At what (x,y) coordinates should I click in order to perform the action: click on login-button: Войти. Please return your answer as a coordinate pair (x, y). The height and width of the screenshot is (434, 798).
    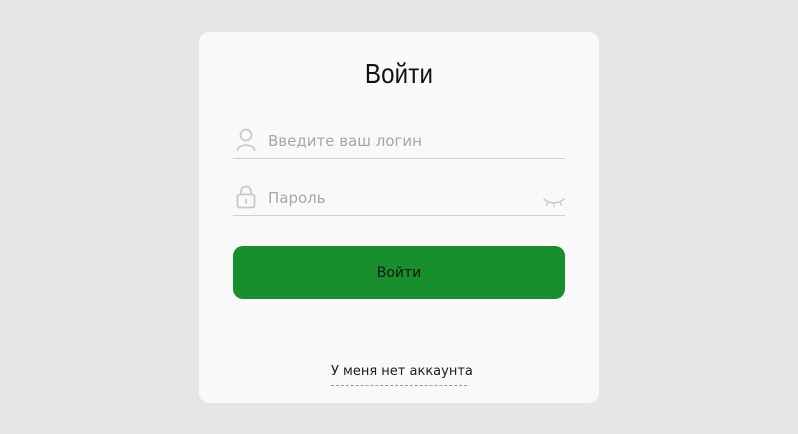
    Looking at the image, I should click on (399, 272).